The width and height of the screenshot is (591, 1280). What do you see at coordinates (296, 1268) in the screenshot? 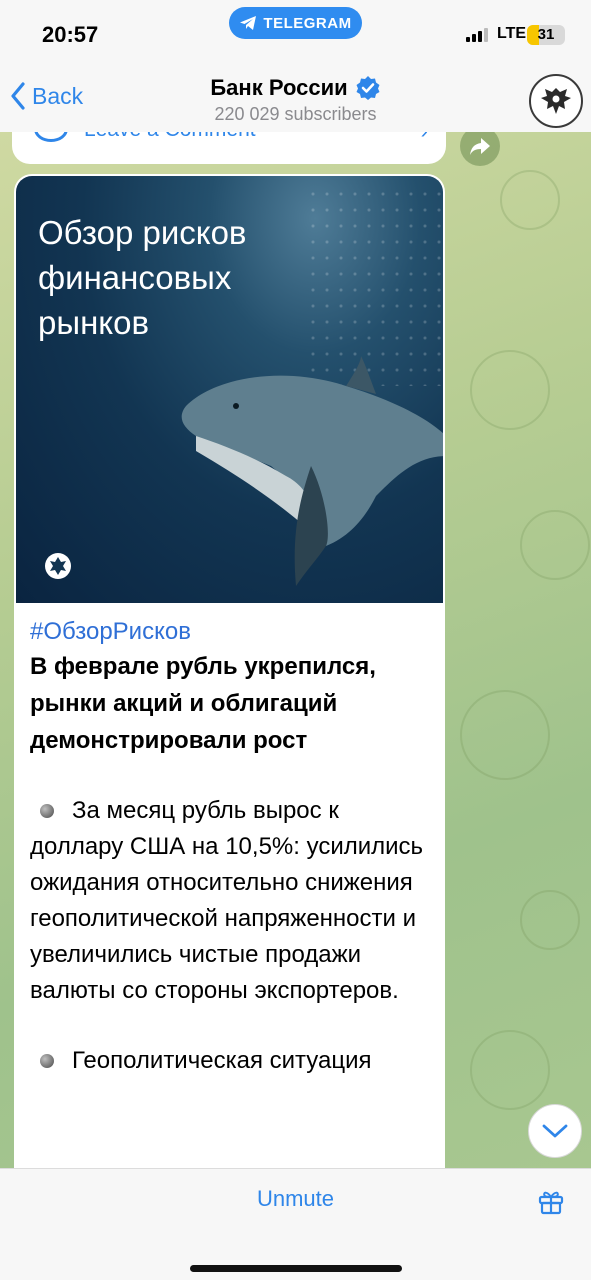
I see `home-indicator` at bounding box center [296, 1268].